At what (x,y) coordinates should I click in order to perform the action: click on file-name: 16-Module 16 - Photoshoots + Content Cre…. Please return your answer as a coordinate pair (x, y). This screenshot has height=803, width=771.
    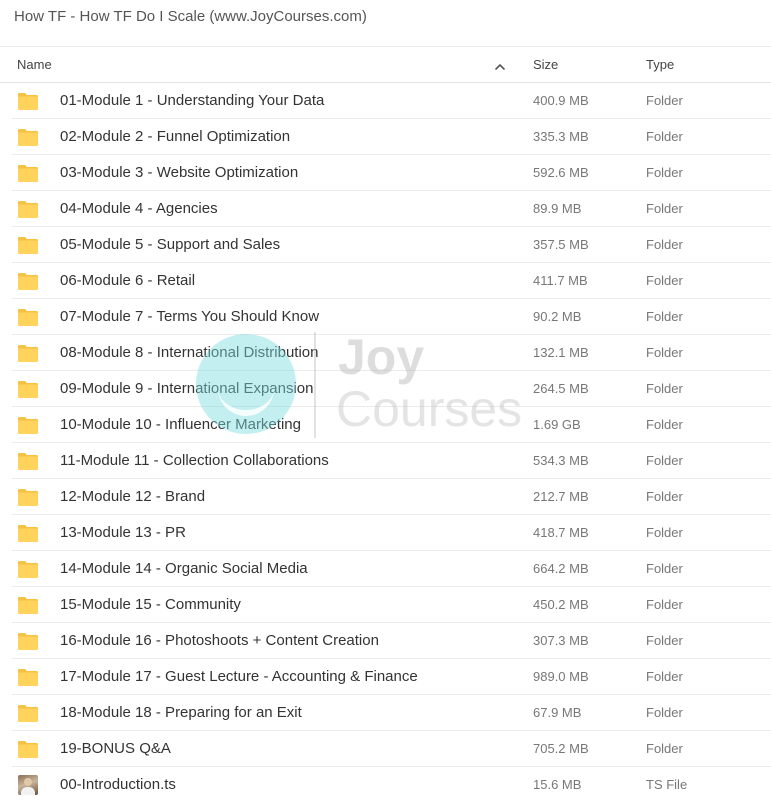
    Looking at the image, I should click on (219, 640).